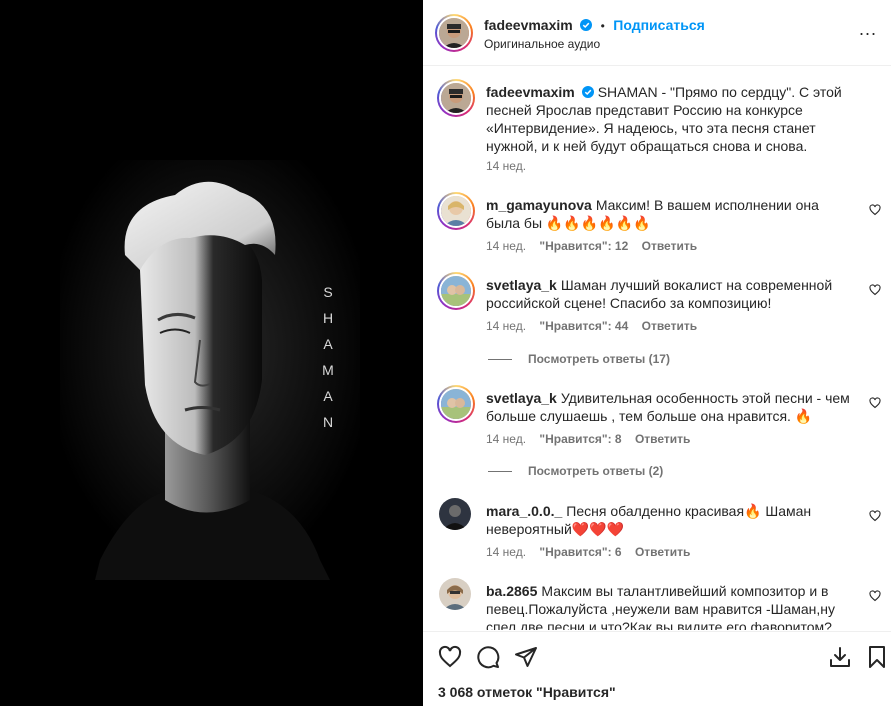 This screenshot has width=891, height=706. Describe the element at coordinates (530, 92) in the screenshot. I see `caption-username: fadeevmaxim` at that location.